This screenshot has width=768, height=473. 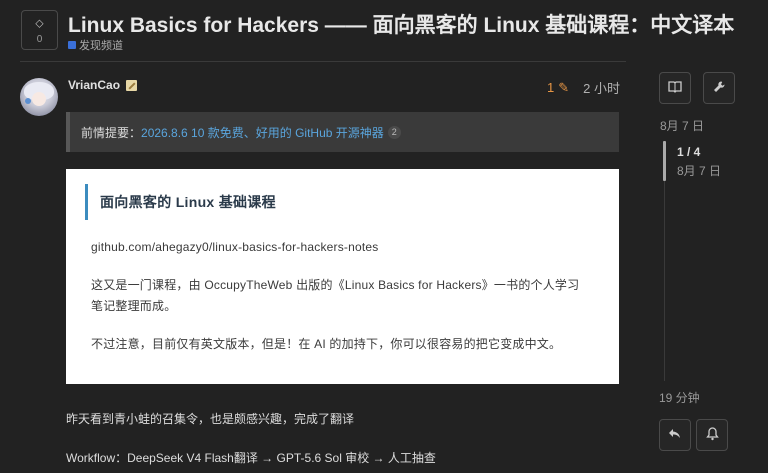 I want to click on post-meta: 1 ✎ 2 小时, so click(x=583, y=87).